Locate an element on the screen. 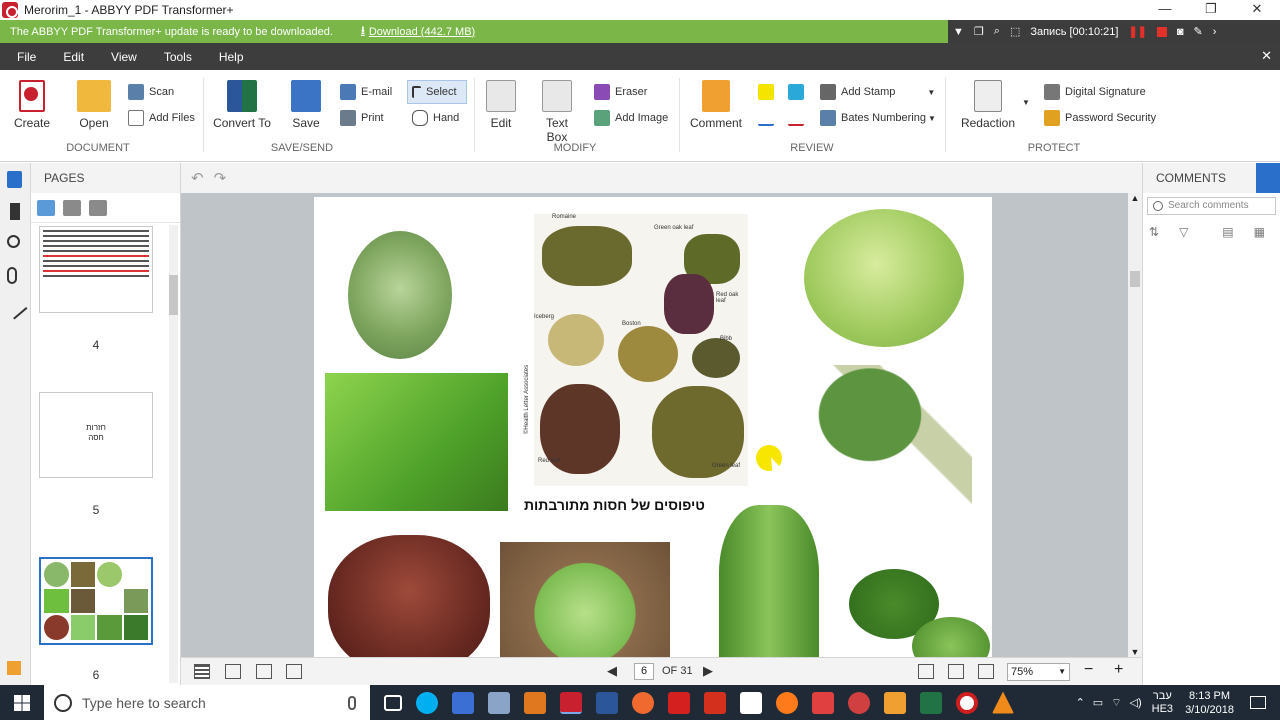 Image resolution: width=1280 pixels, height=720 pixels. wifi-icon: ⌔ is located at coordinates (1116, 703).